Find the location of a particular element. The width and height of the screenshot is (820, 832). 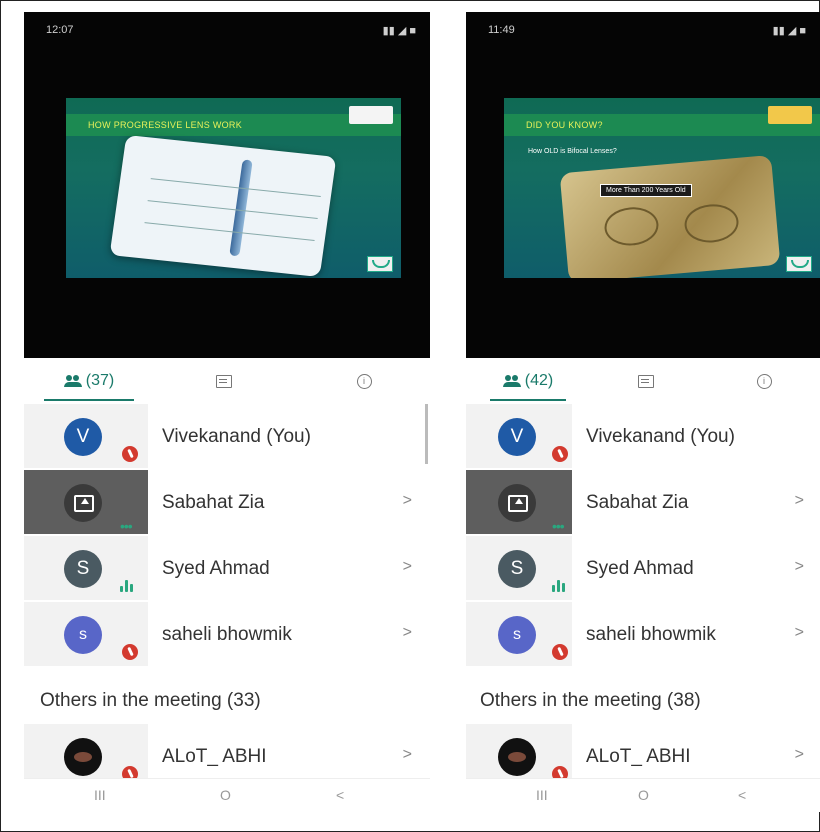

status-bar: 11:49 ▮▮ ◢ ■ is located at coordinates (647, 32).